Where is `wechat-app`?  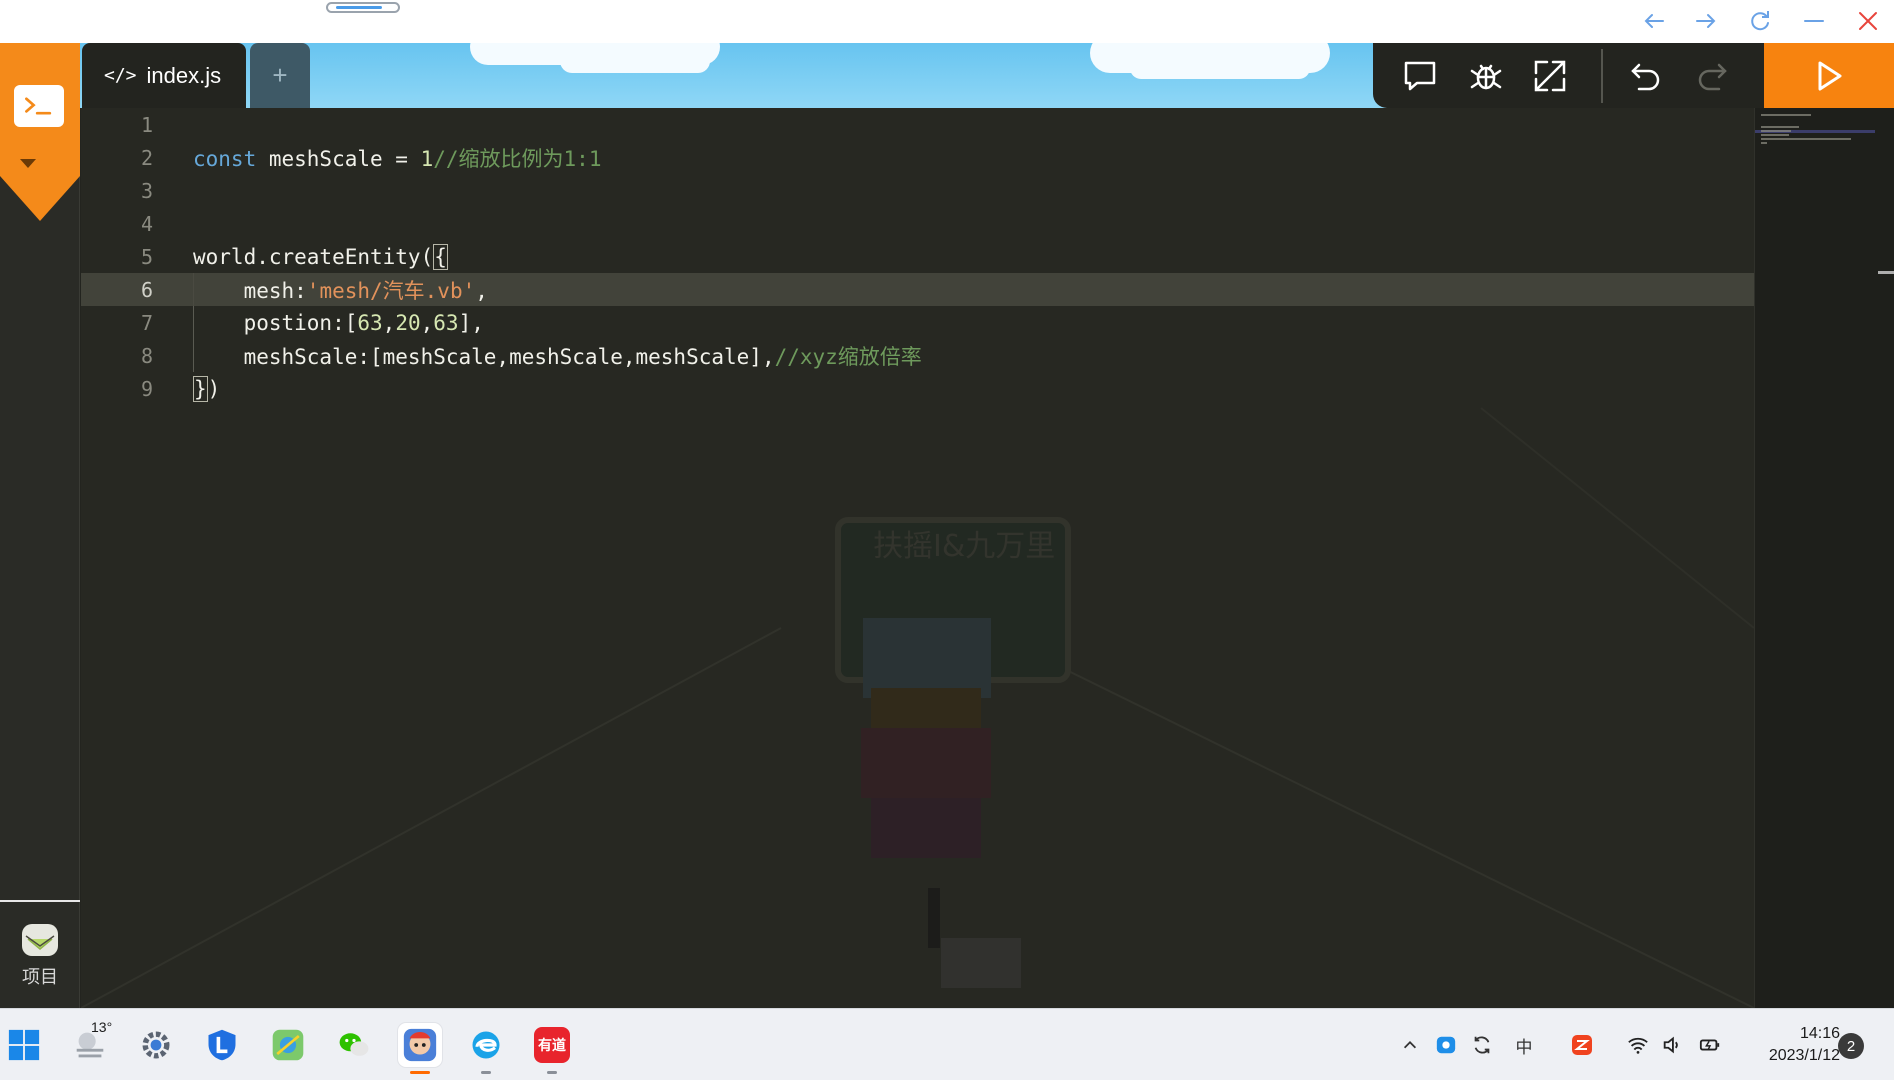 wechat-app is located at coordinates (354, 1045).